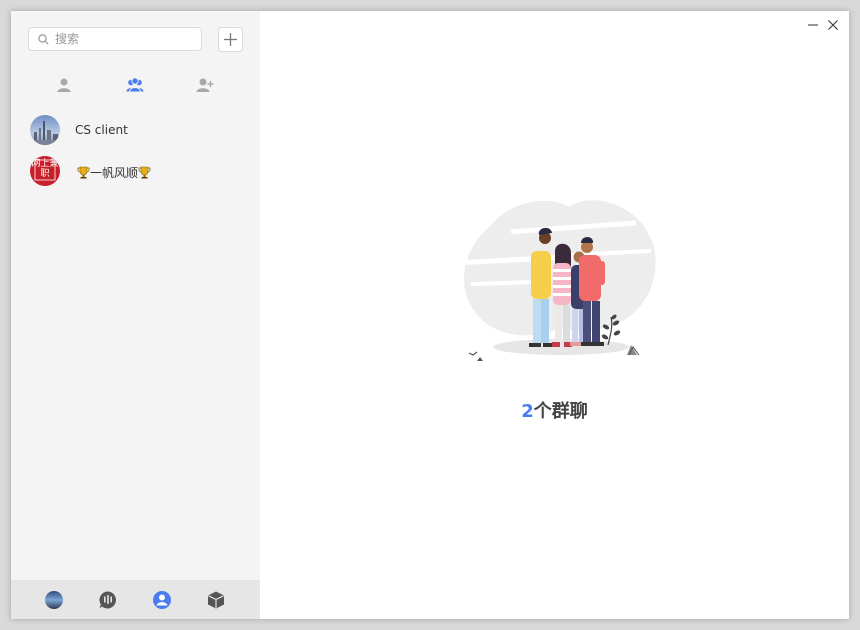 The height and width of the screenshot is (630, 860). I want to click on group-count-label: 2个群聊, so click(554, 410).